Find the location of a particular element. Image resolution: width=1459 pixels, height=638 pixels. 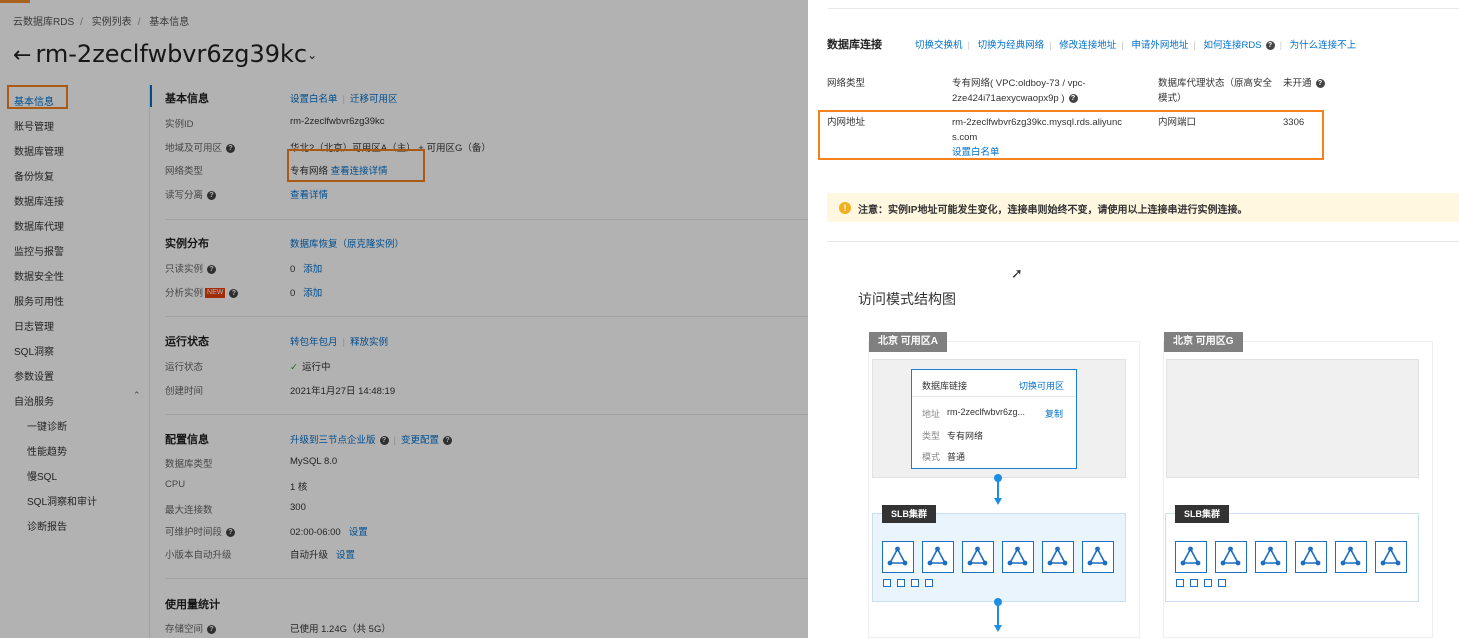

drawer-top-divider is located at coordinates (1143, 8).